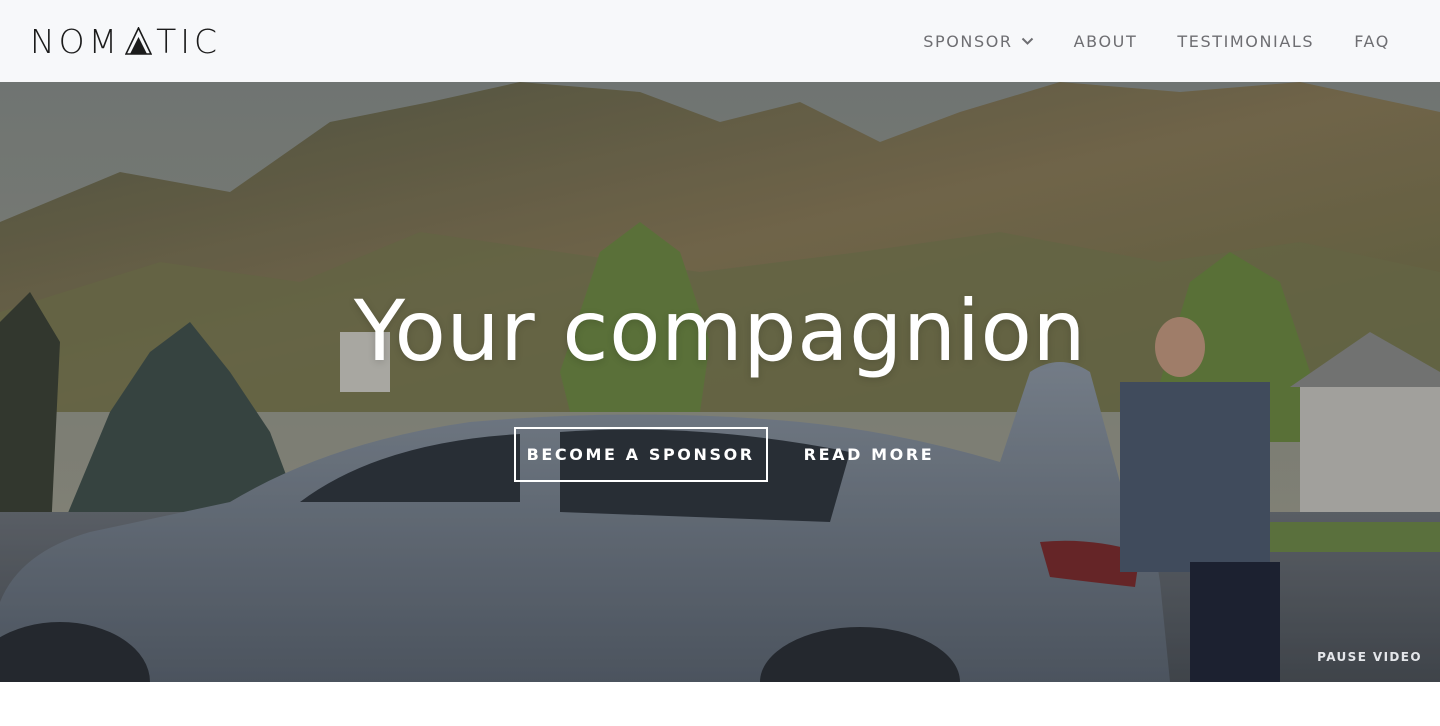  I want to click on nav-item-about: ABOUT, so click(1106, 41).